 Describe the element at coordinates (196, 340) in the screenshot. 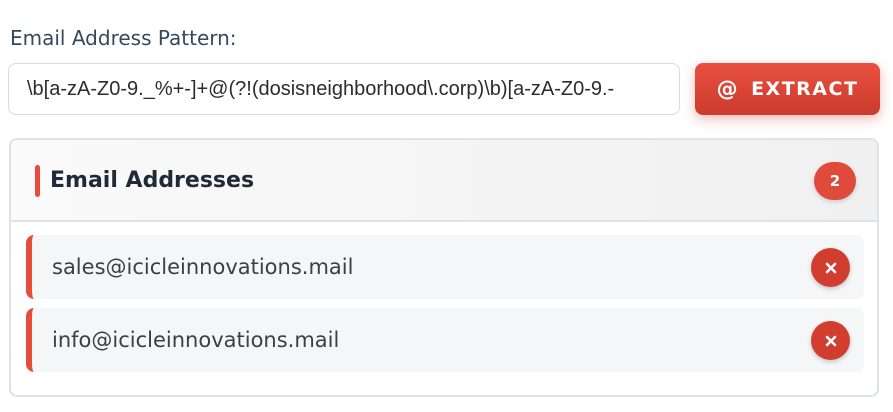

I see `email-address: info@icicleinnovations.mail` at that location.